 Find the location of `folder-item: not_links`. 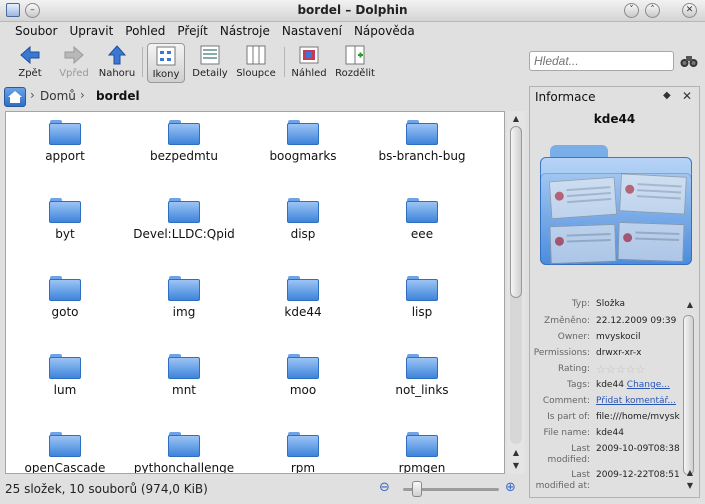

folder-item: not_links is located at coordinates (422, 375).